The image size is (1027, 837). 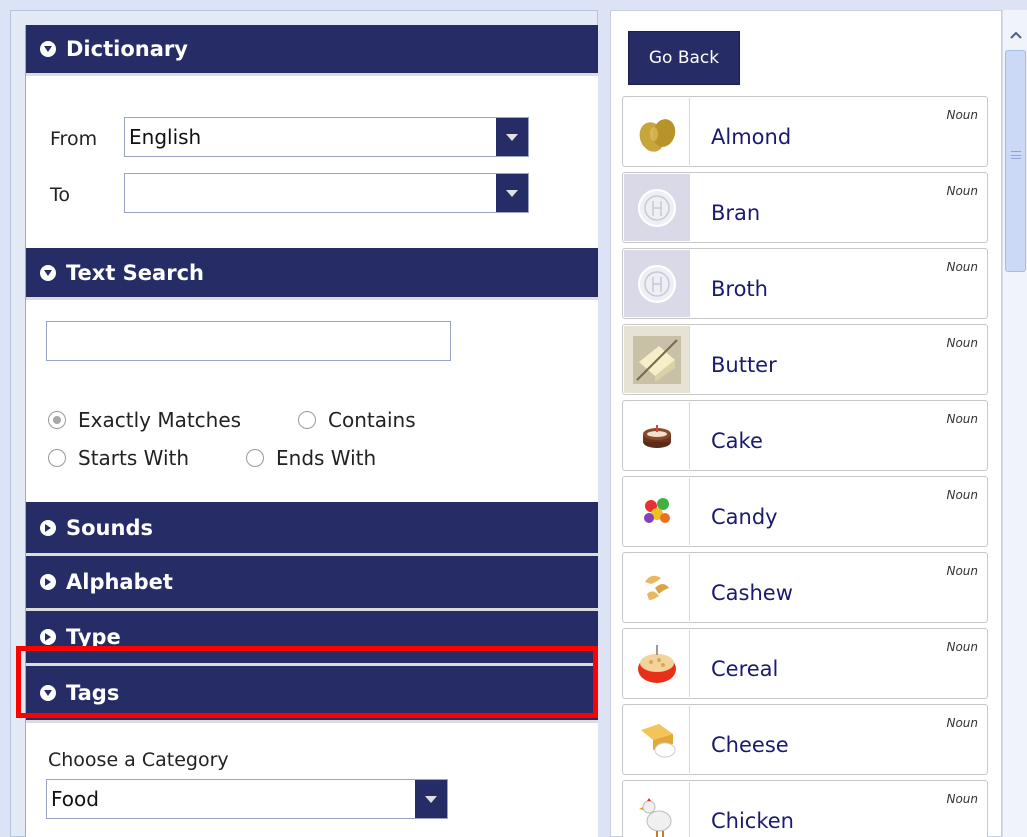 I want to click on category-label: Choose a Category, so click(x=138, y=760).